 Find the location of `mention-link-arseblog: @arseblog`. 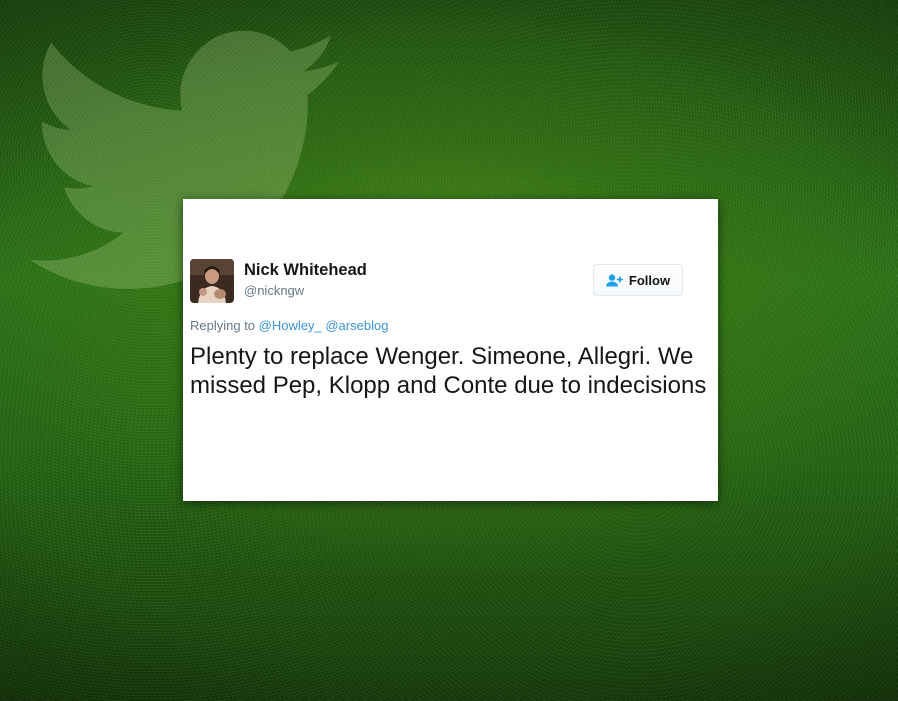

mention-link-arseblog: @arseblog is located at coordinates (356, 325).